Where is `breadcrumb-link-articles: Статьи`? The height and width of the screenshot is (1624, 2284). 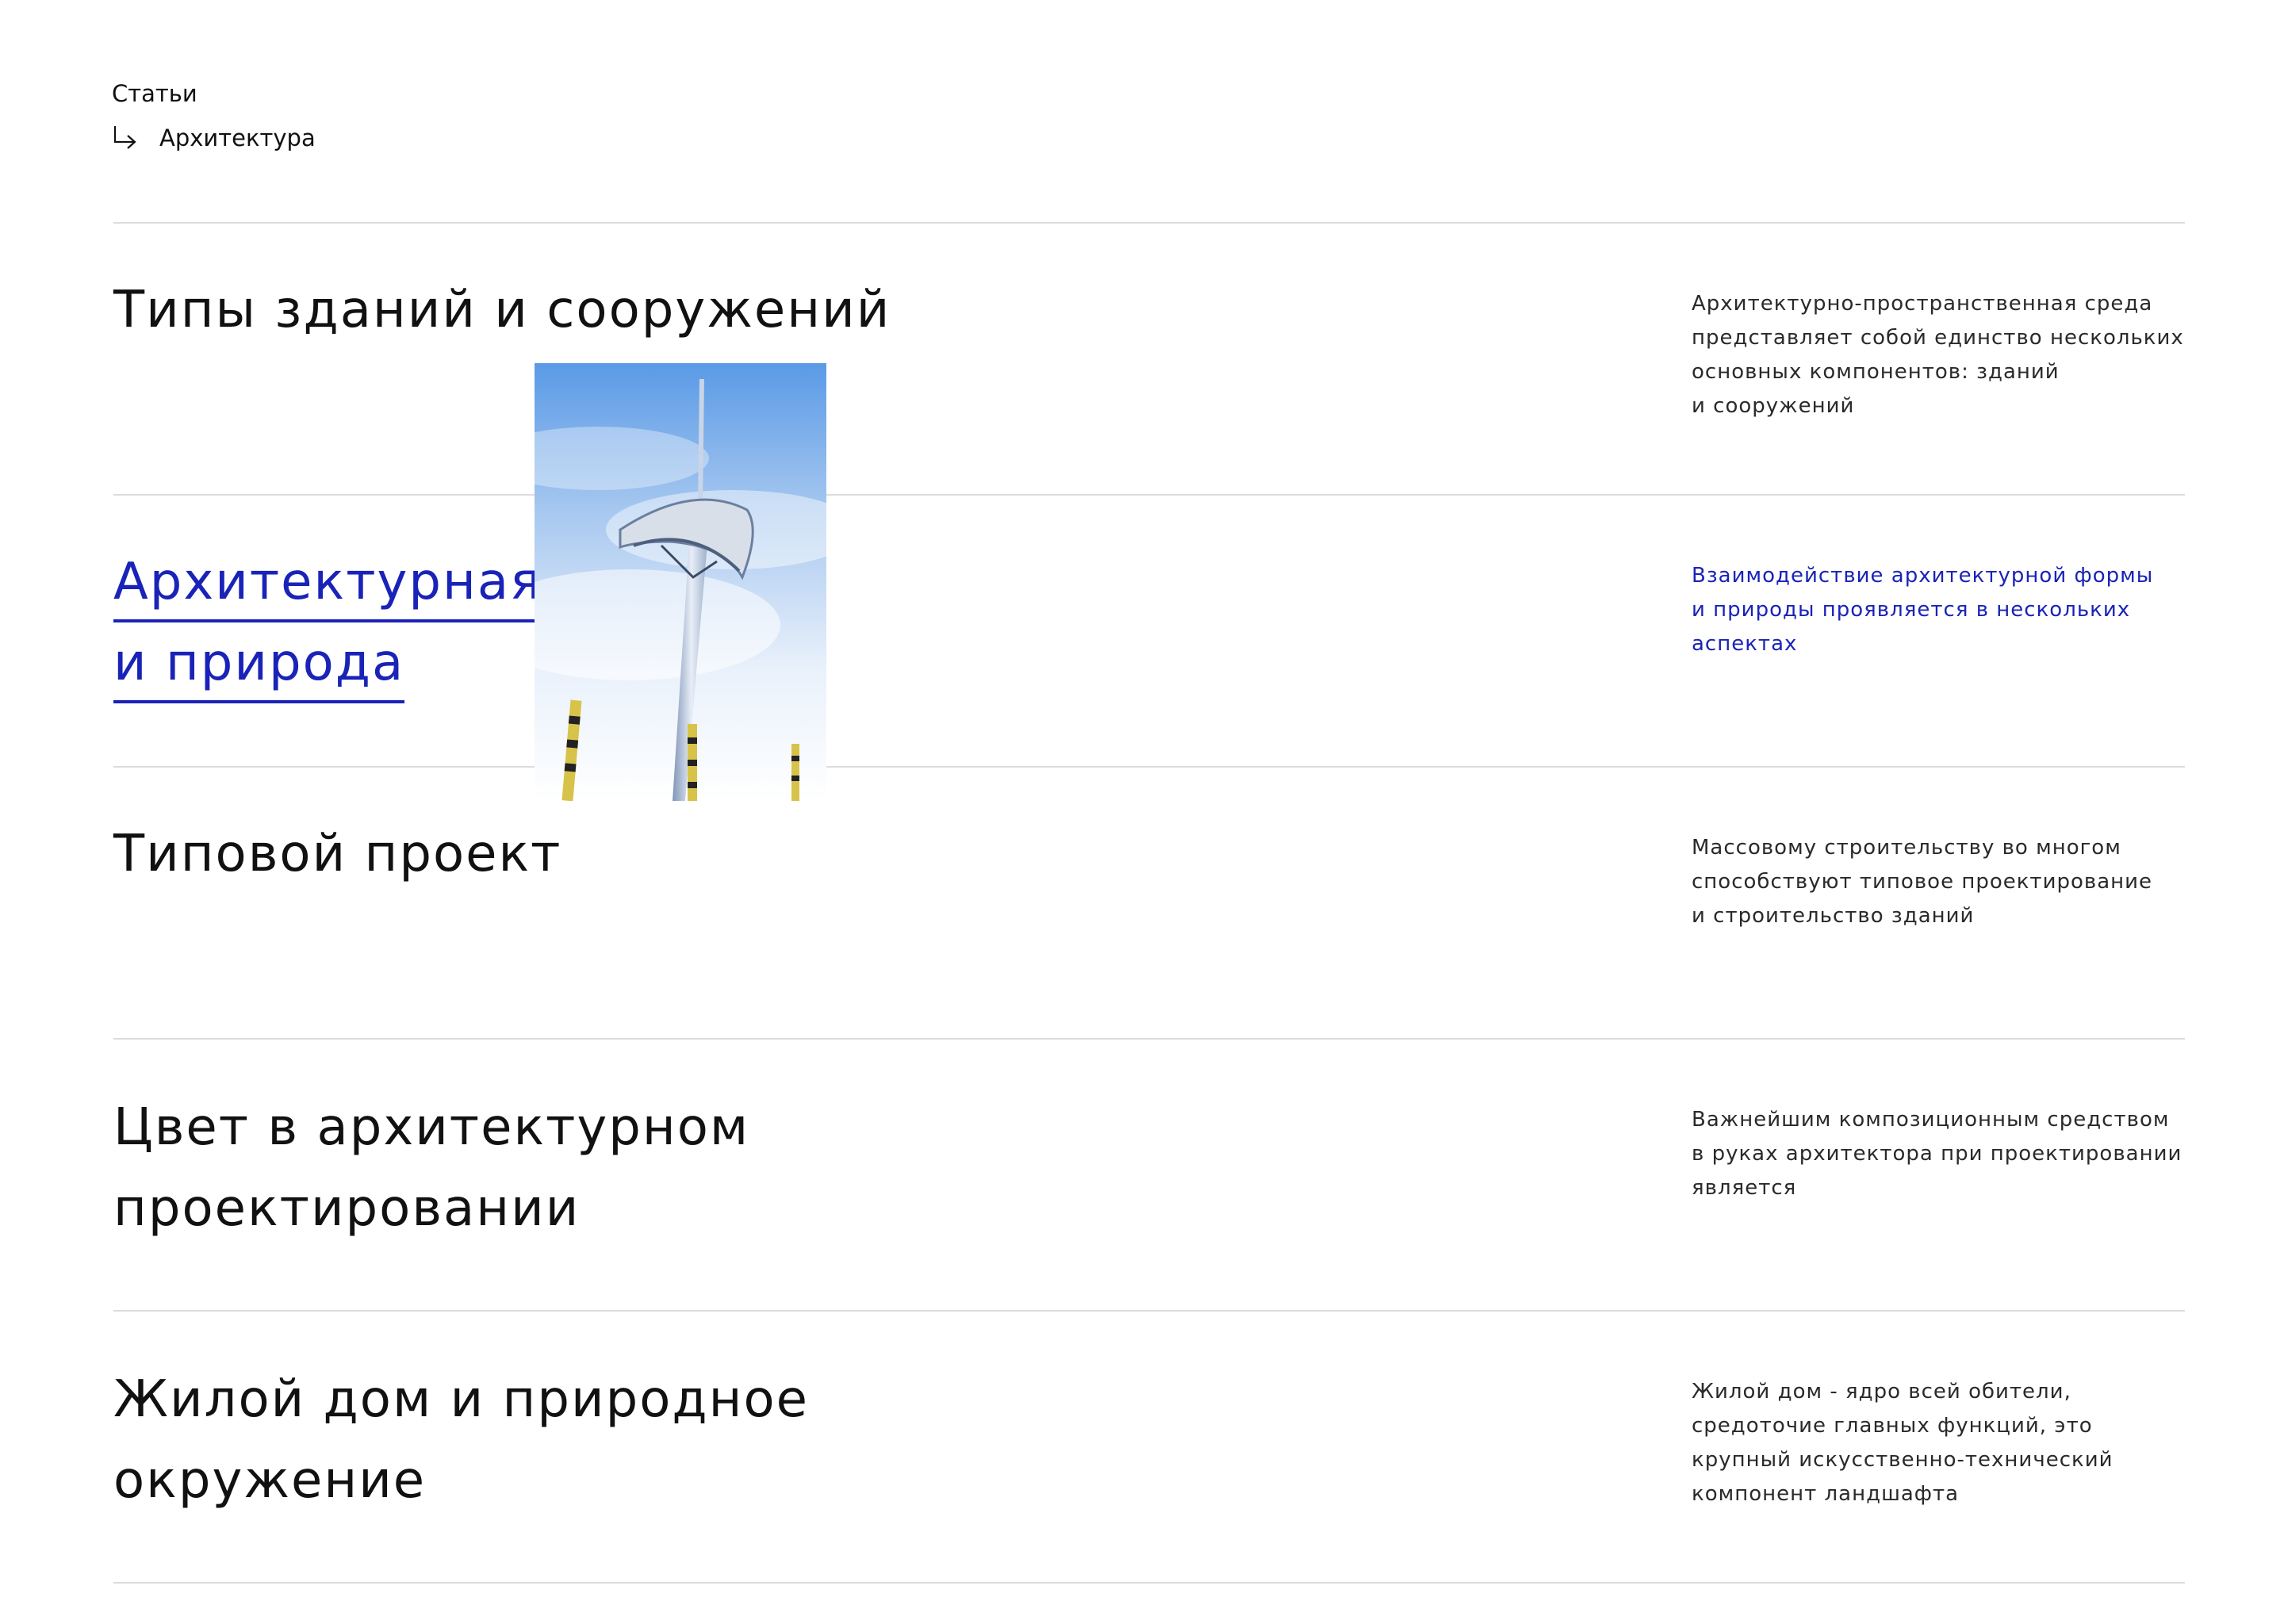 breadcrumb-link-articles: Статьи is located at coordinates (214, 93).